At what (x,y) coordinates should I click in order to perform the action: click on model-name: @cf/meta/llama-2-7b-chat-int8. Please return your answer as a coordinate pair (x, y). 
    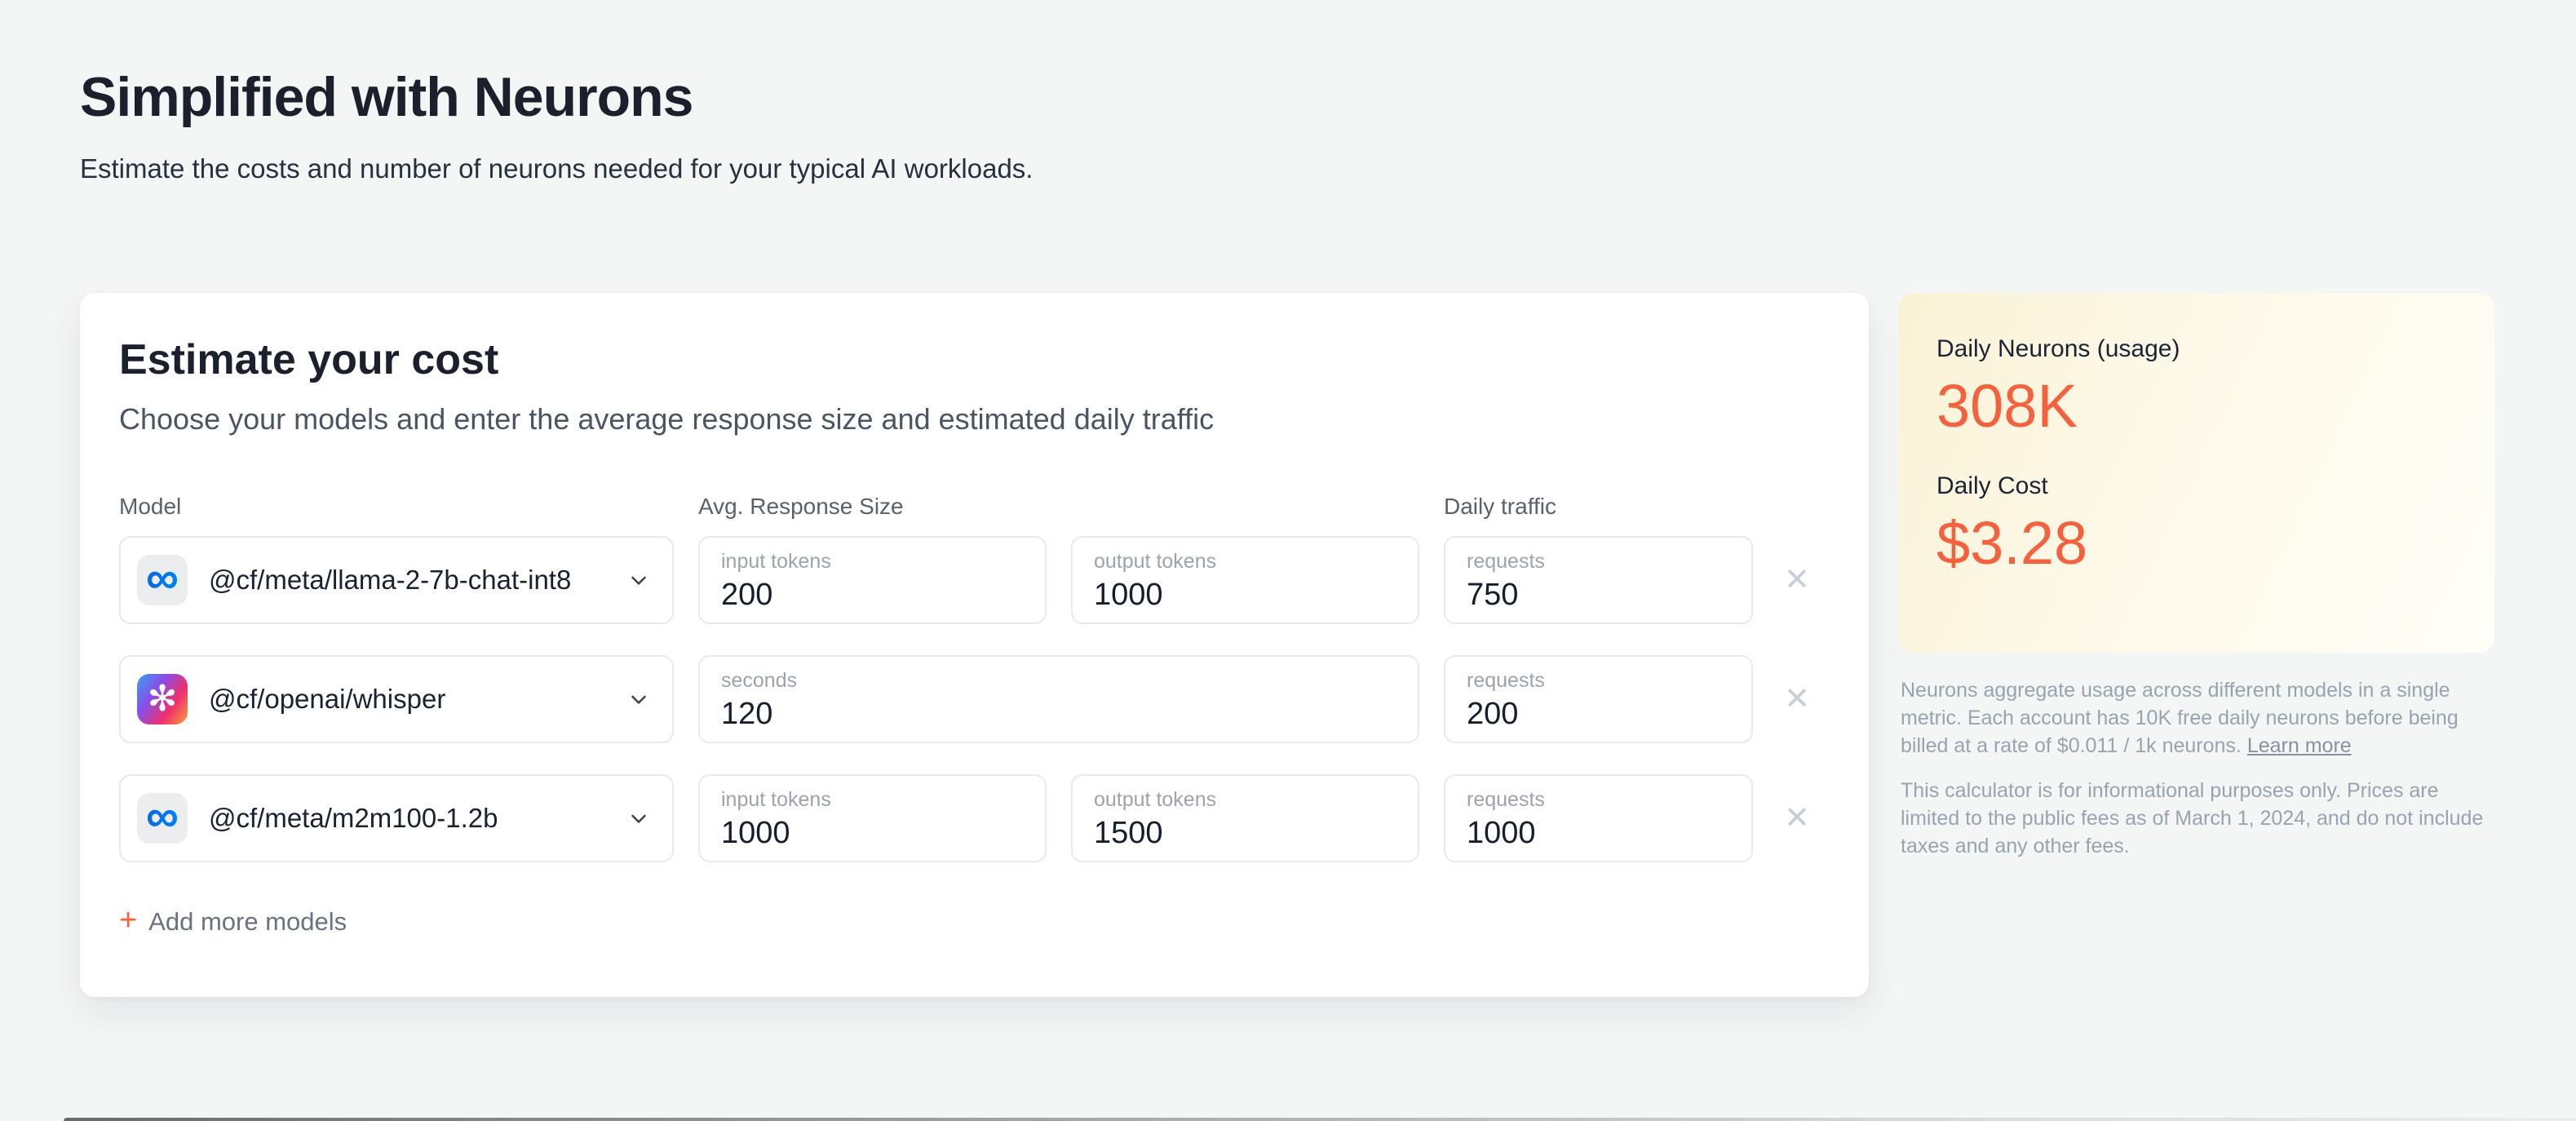
    Looking at the image, I should click on (390, 580).